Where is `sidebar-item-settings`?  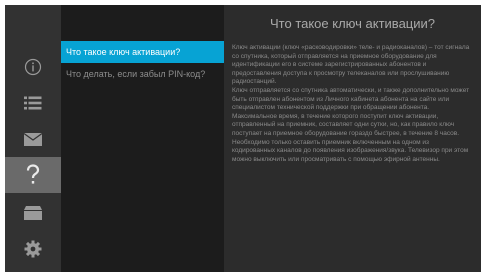
sidebar-item-settings is located at coordinates (33, 249).